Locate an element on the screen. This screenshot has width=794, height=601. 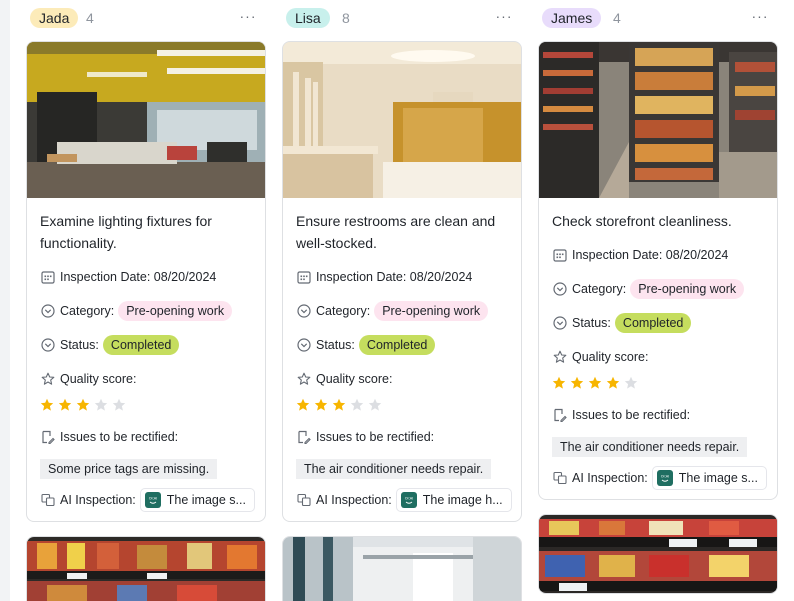
column-header: James 4 ··· is located at coordinates (658, 18).